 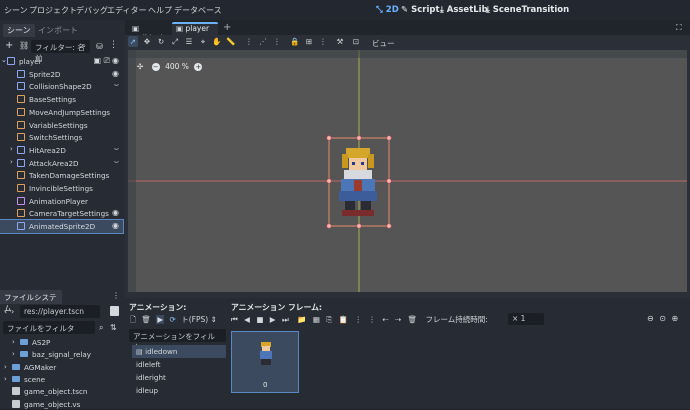 I want to click on workspace-scenetransition: ⤓ SceneTransition, so click(x=527, y=10).